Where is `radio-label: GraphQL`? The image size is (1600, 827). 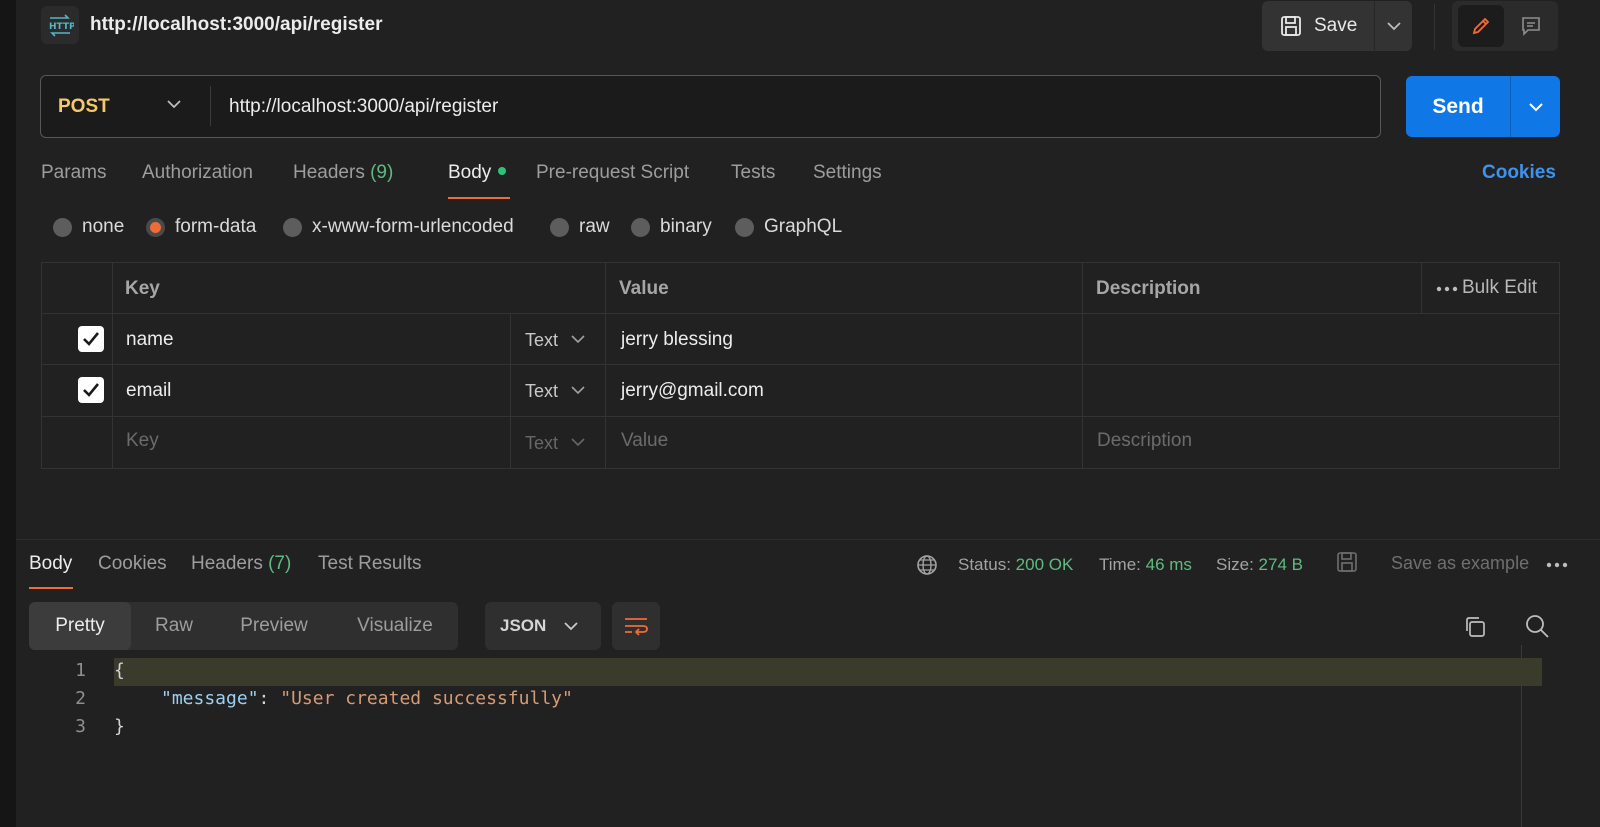
radio-label: GraphQL is located at coordinates (803, 226).